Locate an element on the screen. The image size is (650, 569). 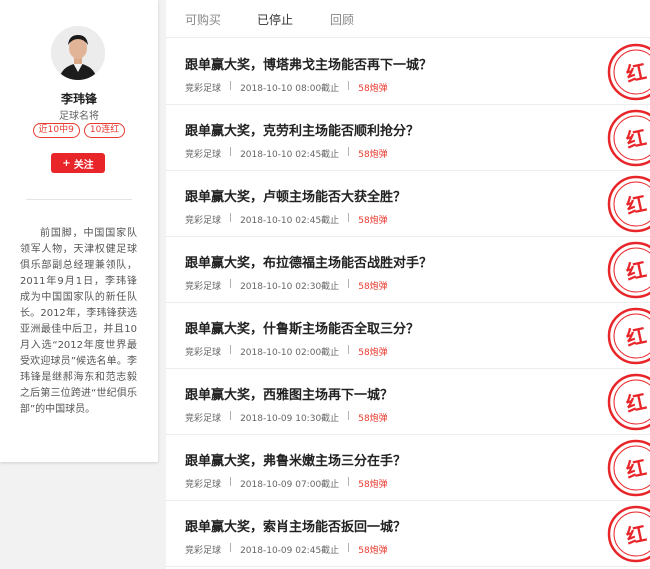
article-meta: 竞彩足球 | 2018-10-09 02:45截止 | 58炮弹 is located at coordinates (286, 549).